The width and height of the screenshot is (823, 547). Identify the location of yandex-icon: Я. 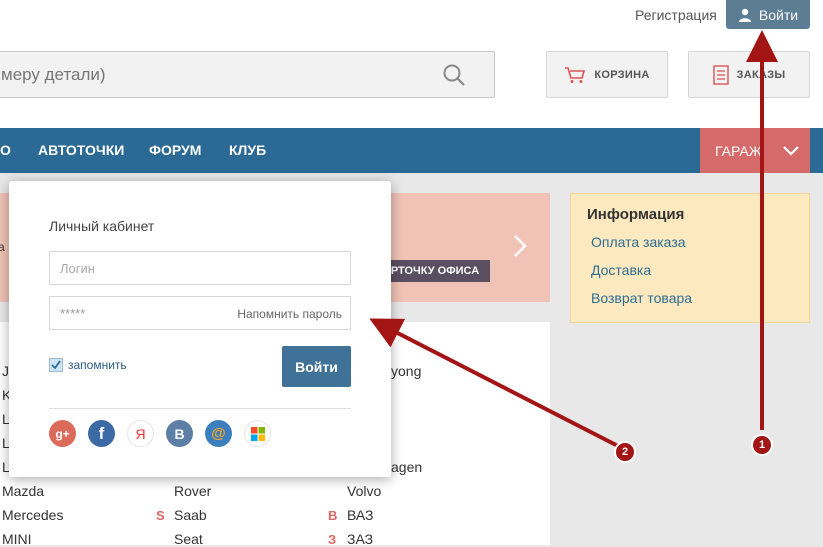
(140, 433).